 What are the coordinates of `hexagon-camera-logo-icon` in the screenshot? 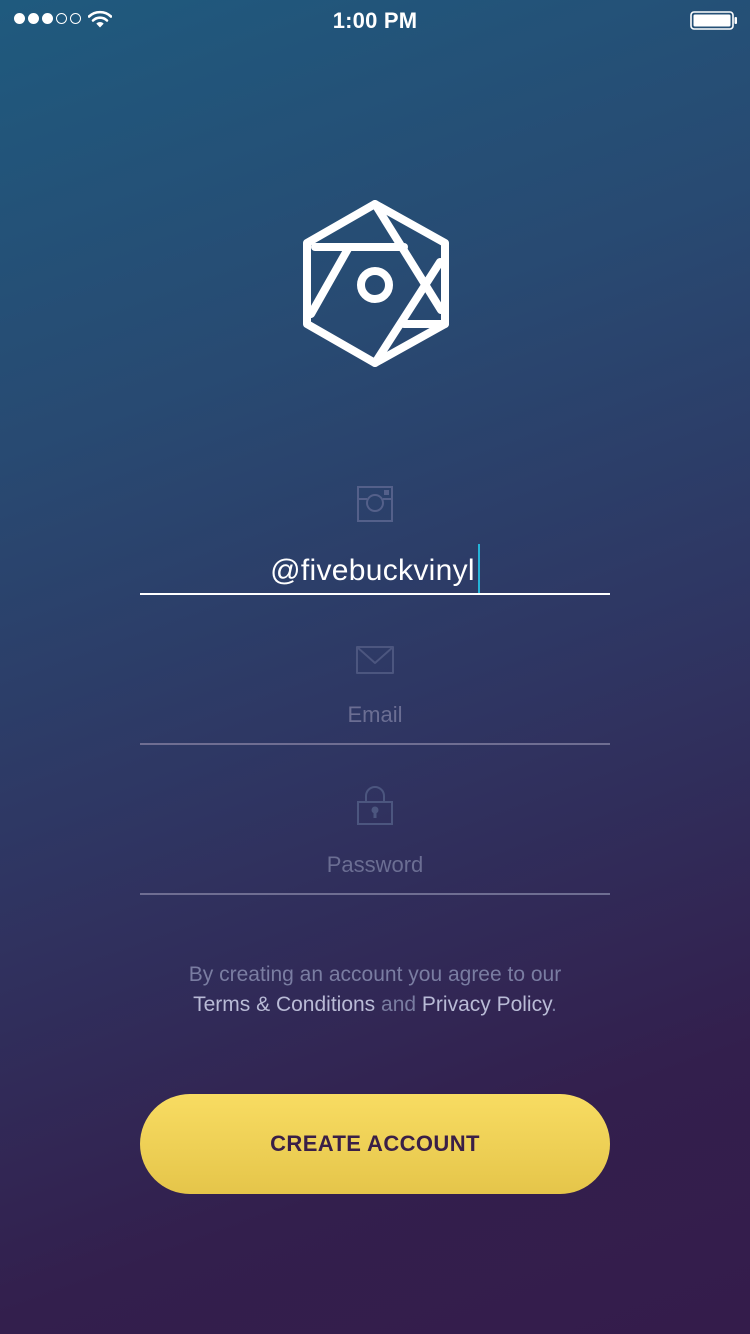 It's located at (376, 283).